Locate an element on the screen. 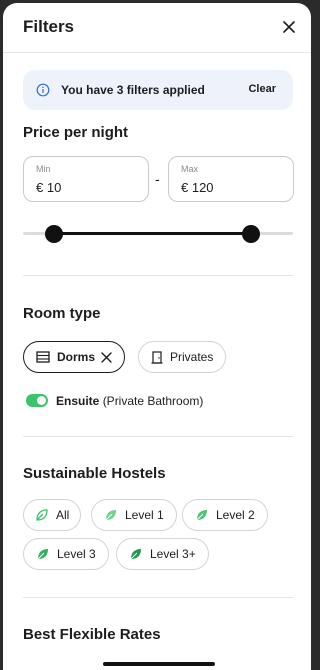 This screenshot has height=670, width=320. filters-applied-text: You have 3 filters applied is located at coordinates (133, 90).